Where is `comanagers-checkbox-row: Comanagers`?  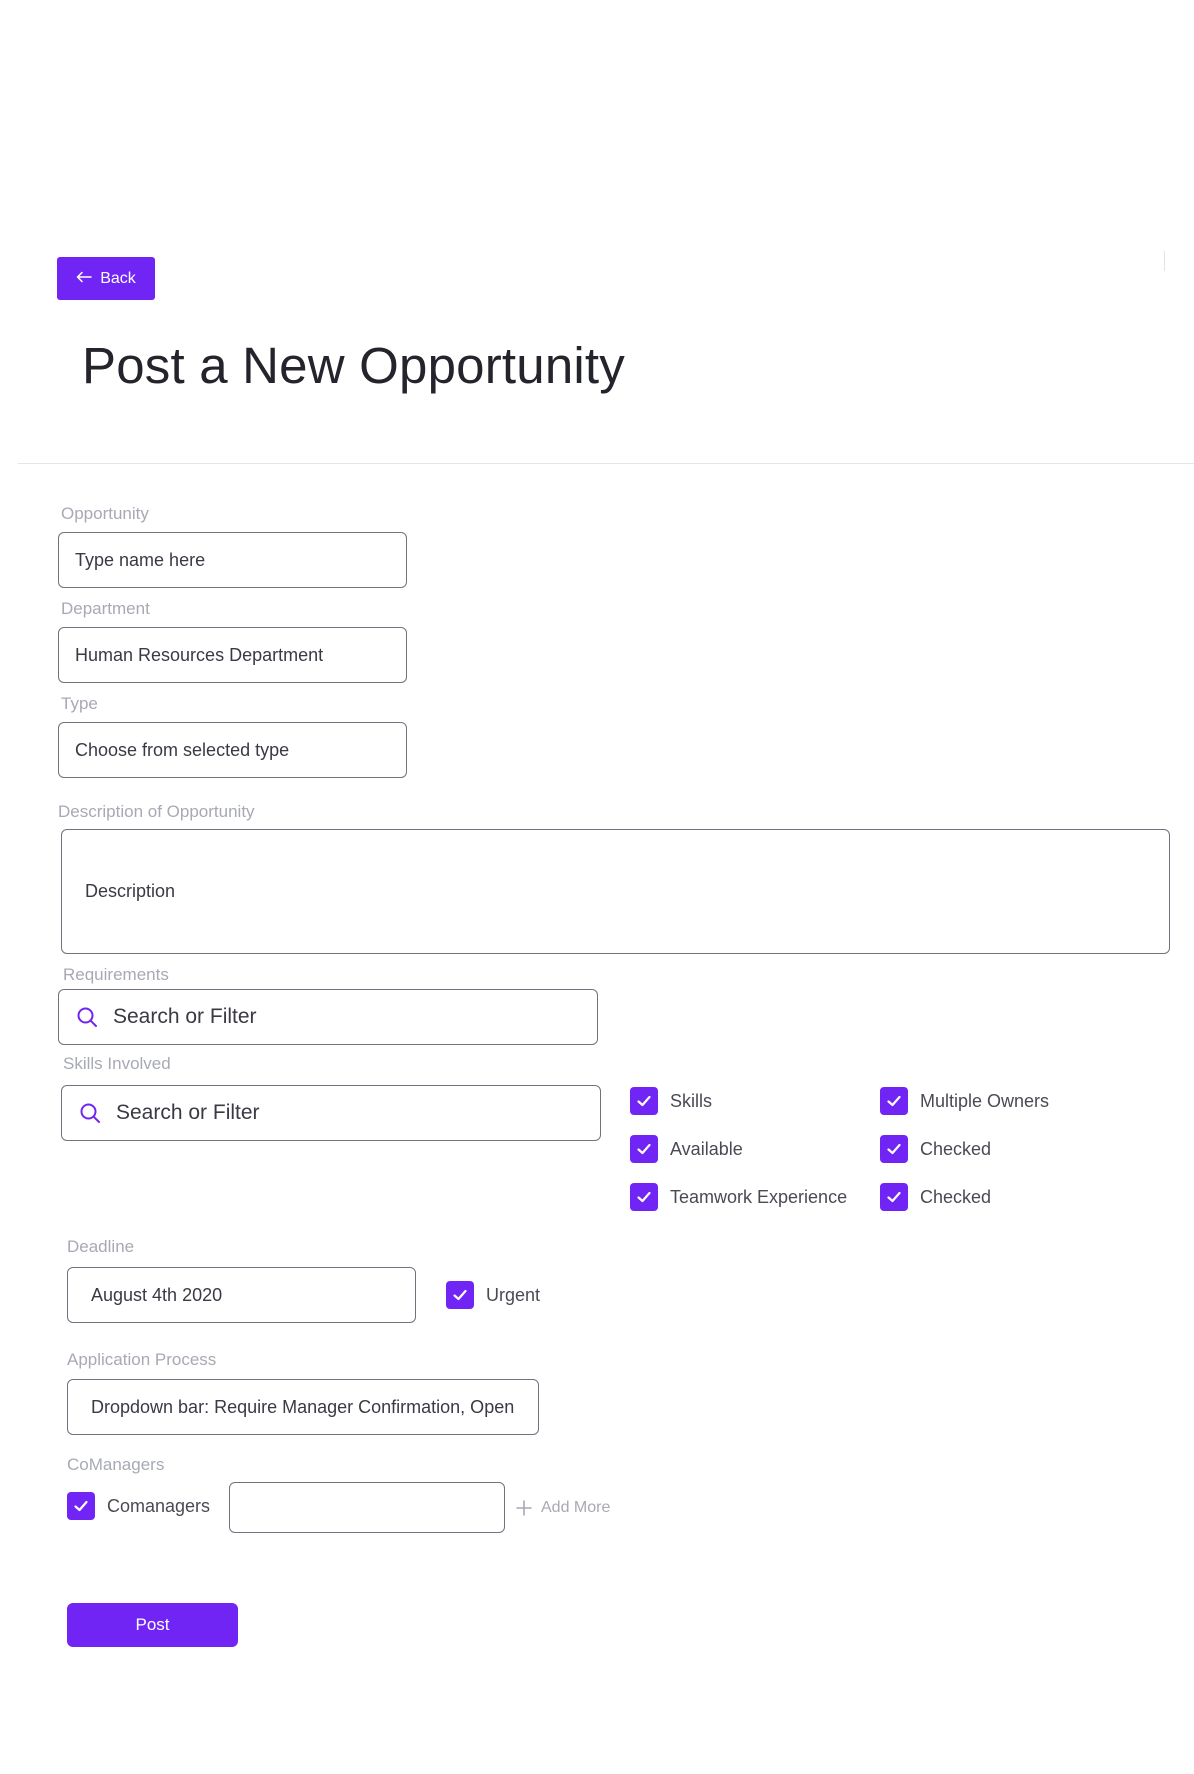 comanagers-checkbox-row: Comanagers is located at coordinates (138, 1506).